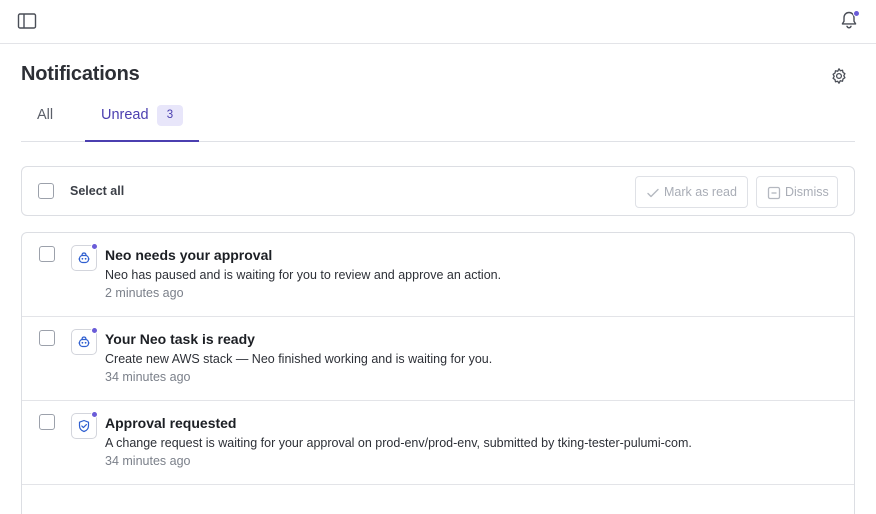 Image resolution: width=876 pixels, height=514 pixels. Describe the element at coordinates (653, 193) in the screenshot. I see `check-icon` at that location.